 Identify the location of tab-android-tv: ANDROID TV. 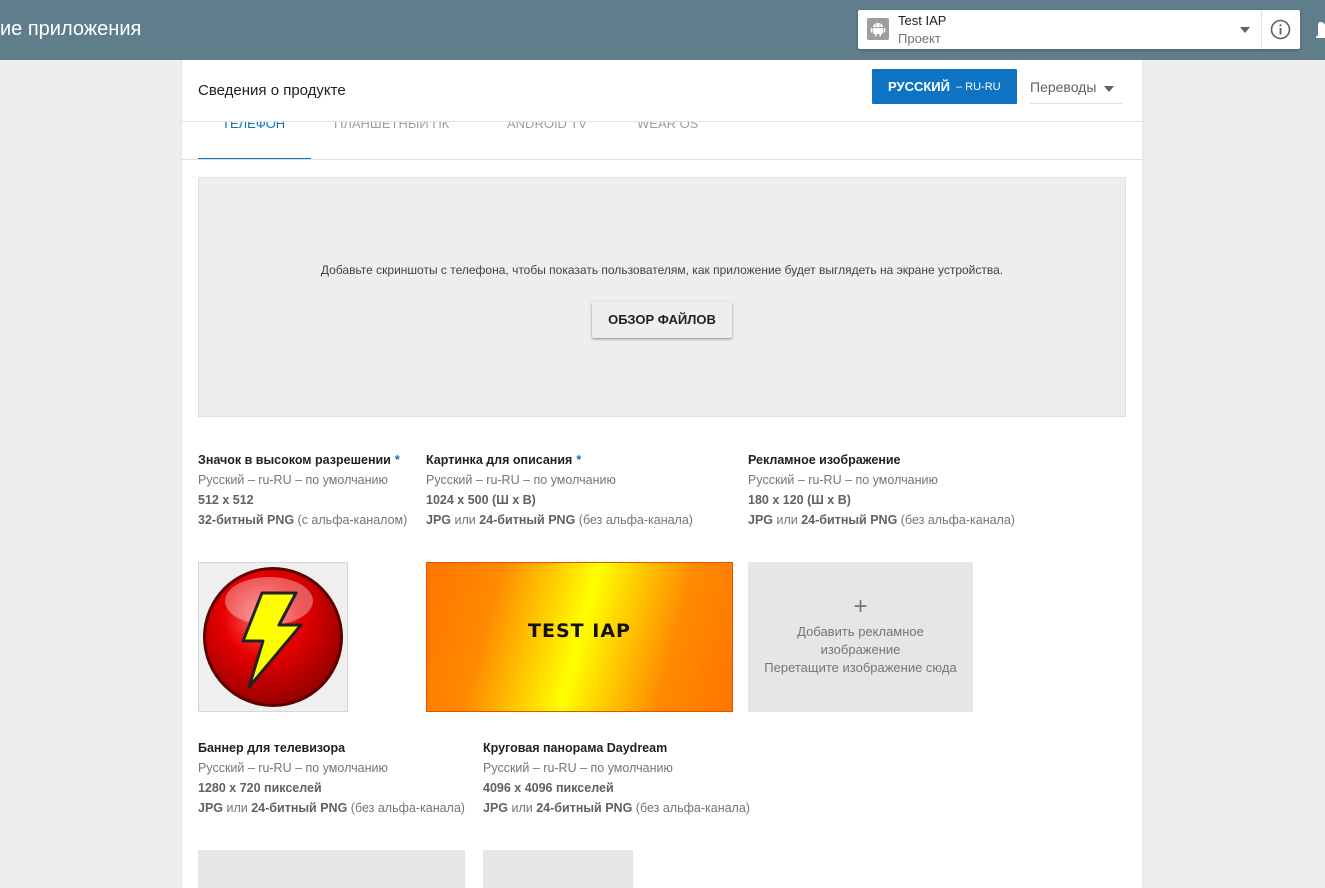
(547, 127).